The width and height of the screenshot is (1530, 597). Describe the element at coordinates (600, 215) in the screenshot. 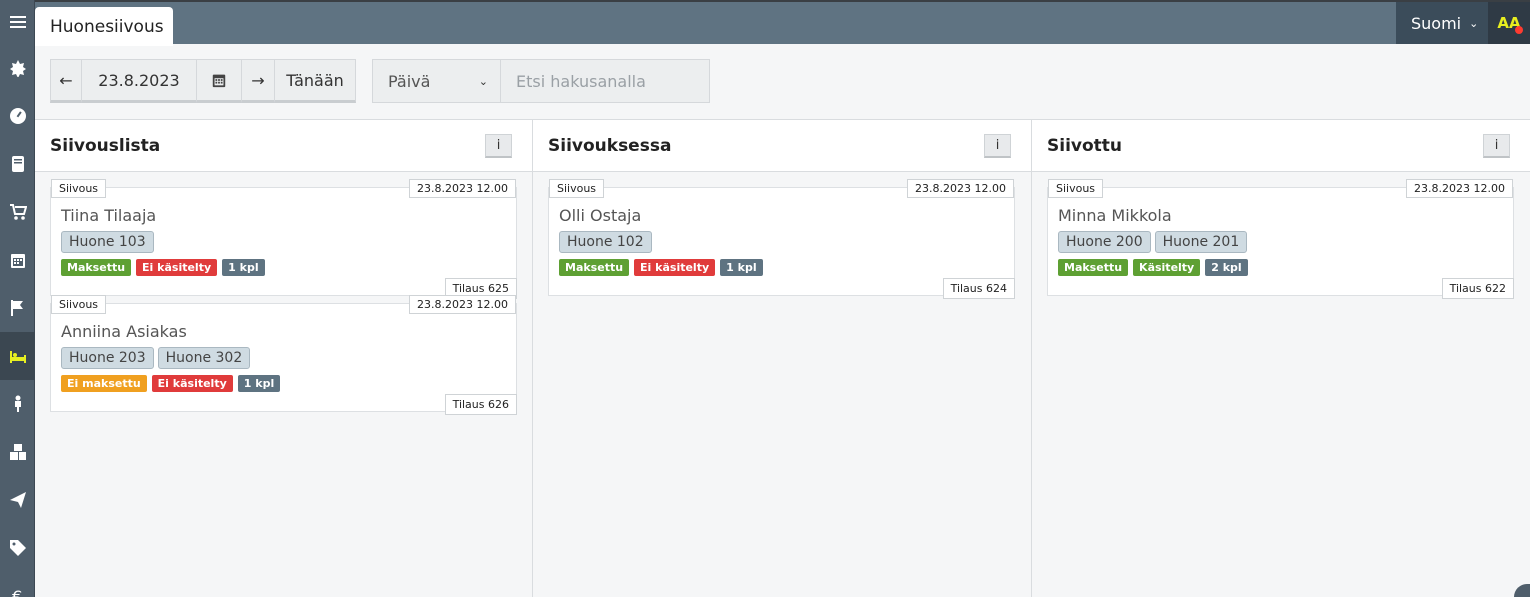

I see `customer-name: Olli Ostaja` at that location.